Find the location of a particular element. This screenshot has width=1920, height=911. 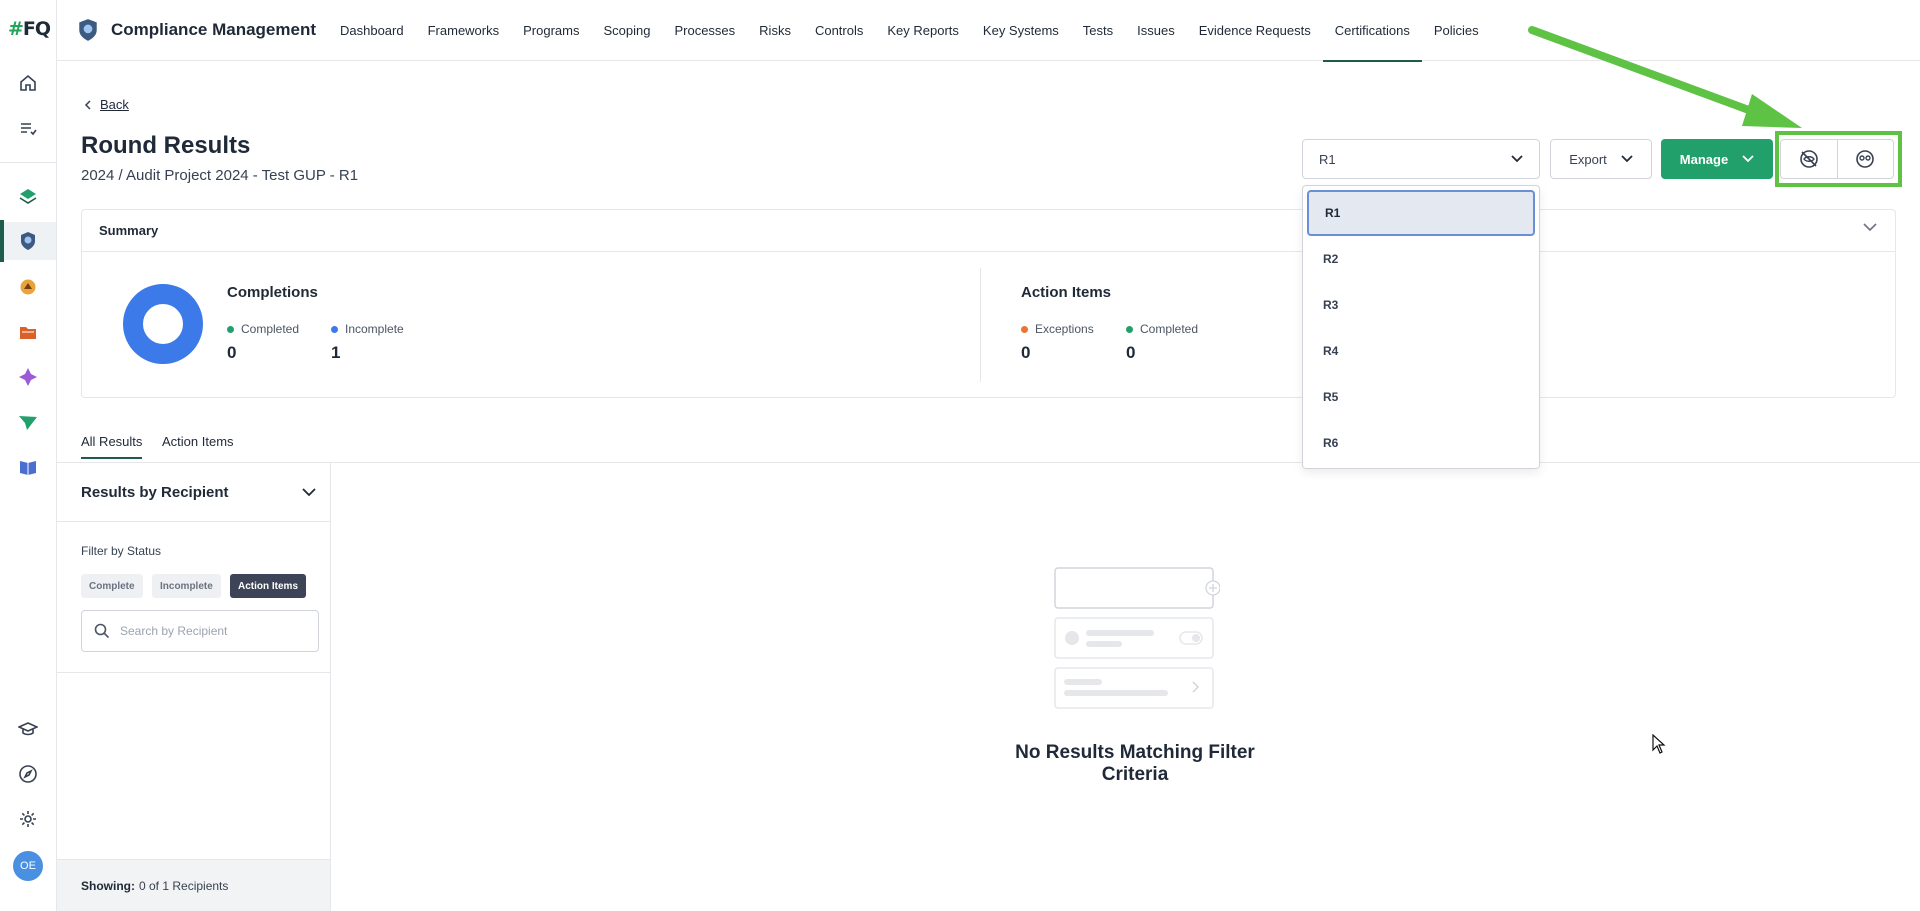

results-panel-title: Results by Recipient is located at coordinates (155, 492).